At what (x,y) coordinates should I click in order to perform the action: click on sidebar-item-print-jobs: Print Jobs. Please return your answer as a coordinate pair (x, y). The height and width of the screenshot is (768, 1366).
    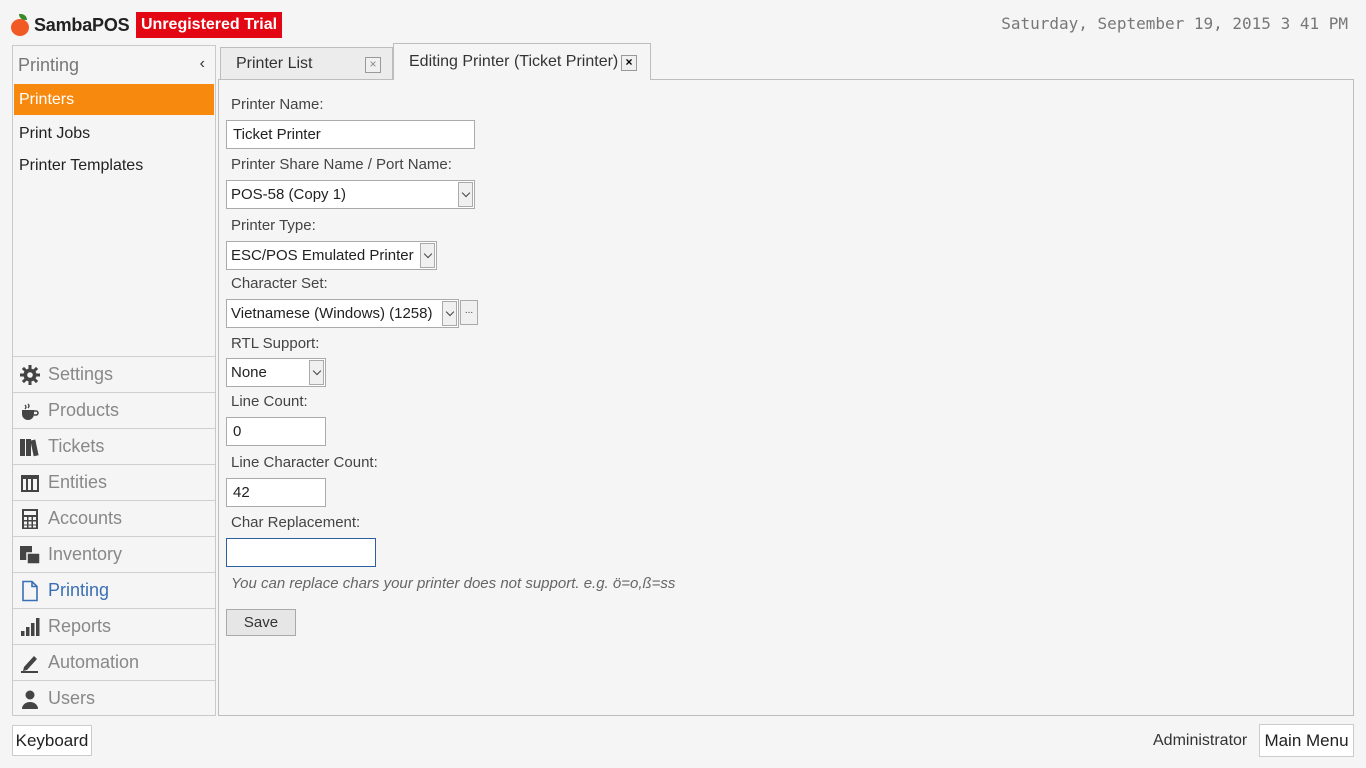
    Looking at the image, I should click on (114, 133).